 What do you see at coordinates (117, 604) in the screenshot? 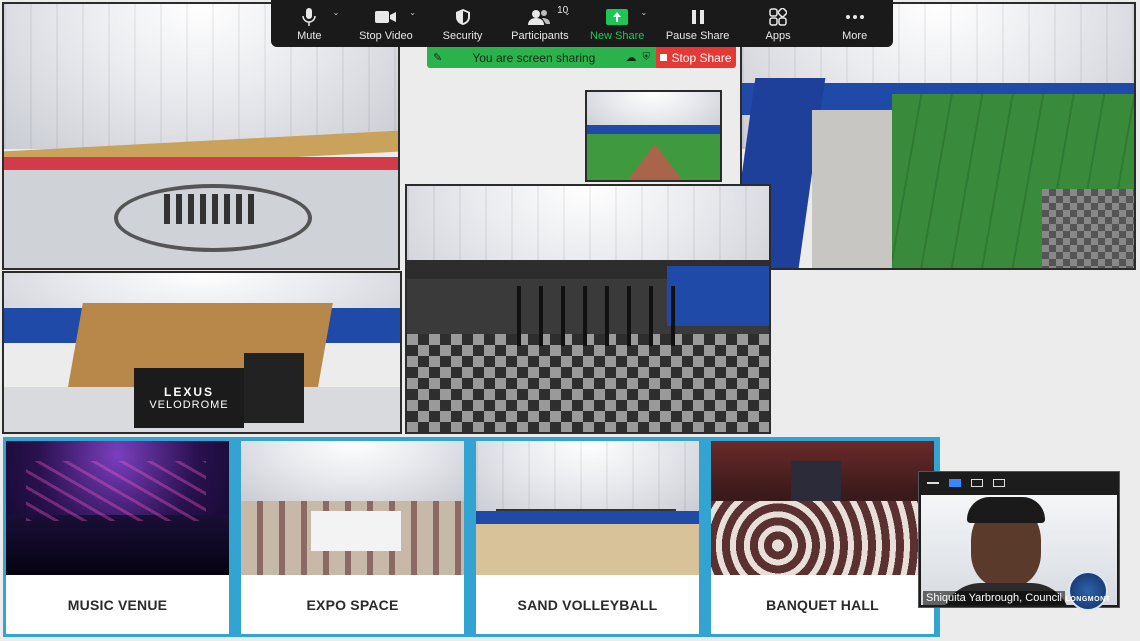
I see `venue-label: MUSIC VENUE` at bounding box center [117, 604].